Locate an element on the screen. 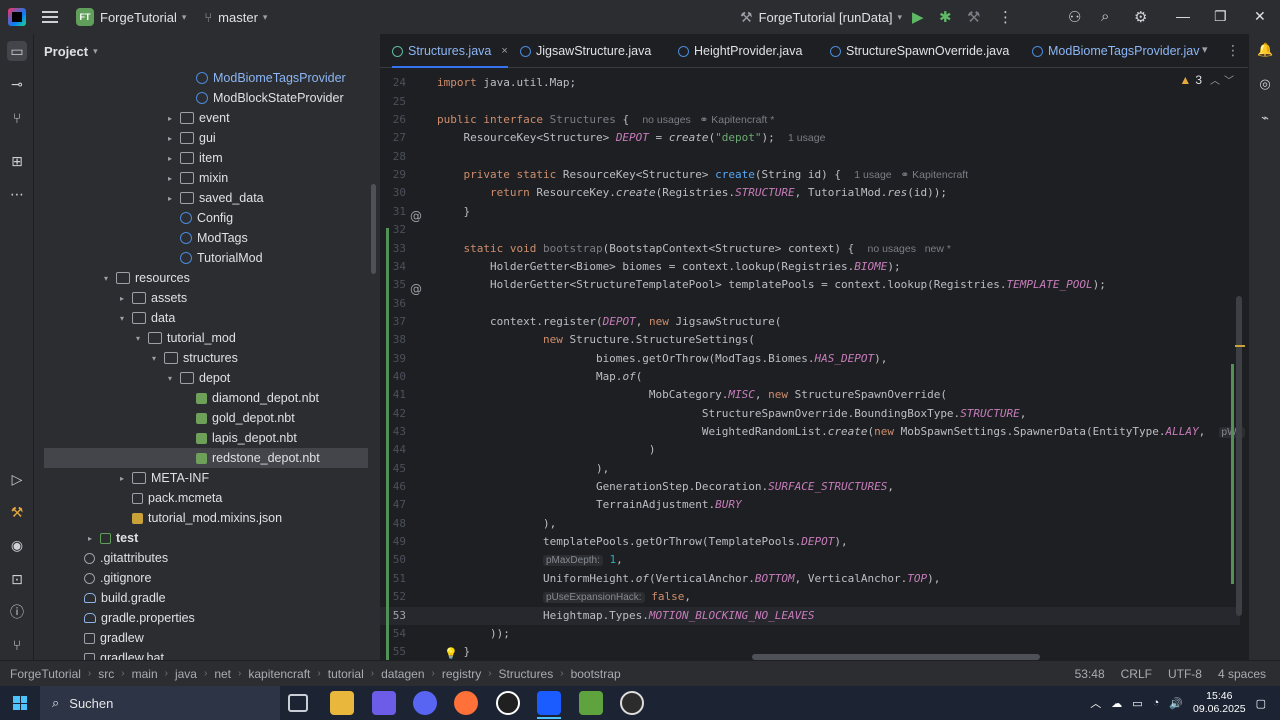 Image resolution: width=1280 pixels, height=720 pixels. file-explorer-icon is located at coordinates (342, 703).